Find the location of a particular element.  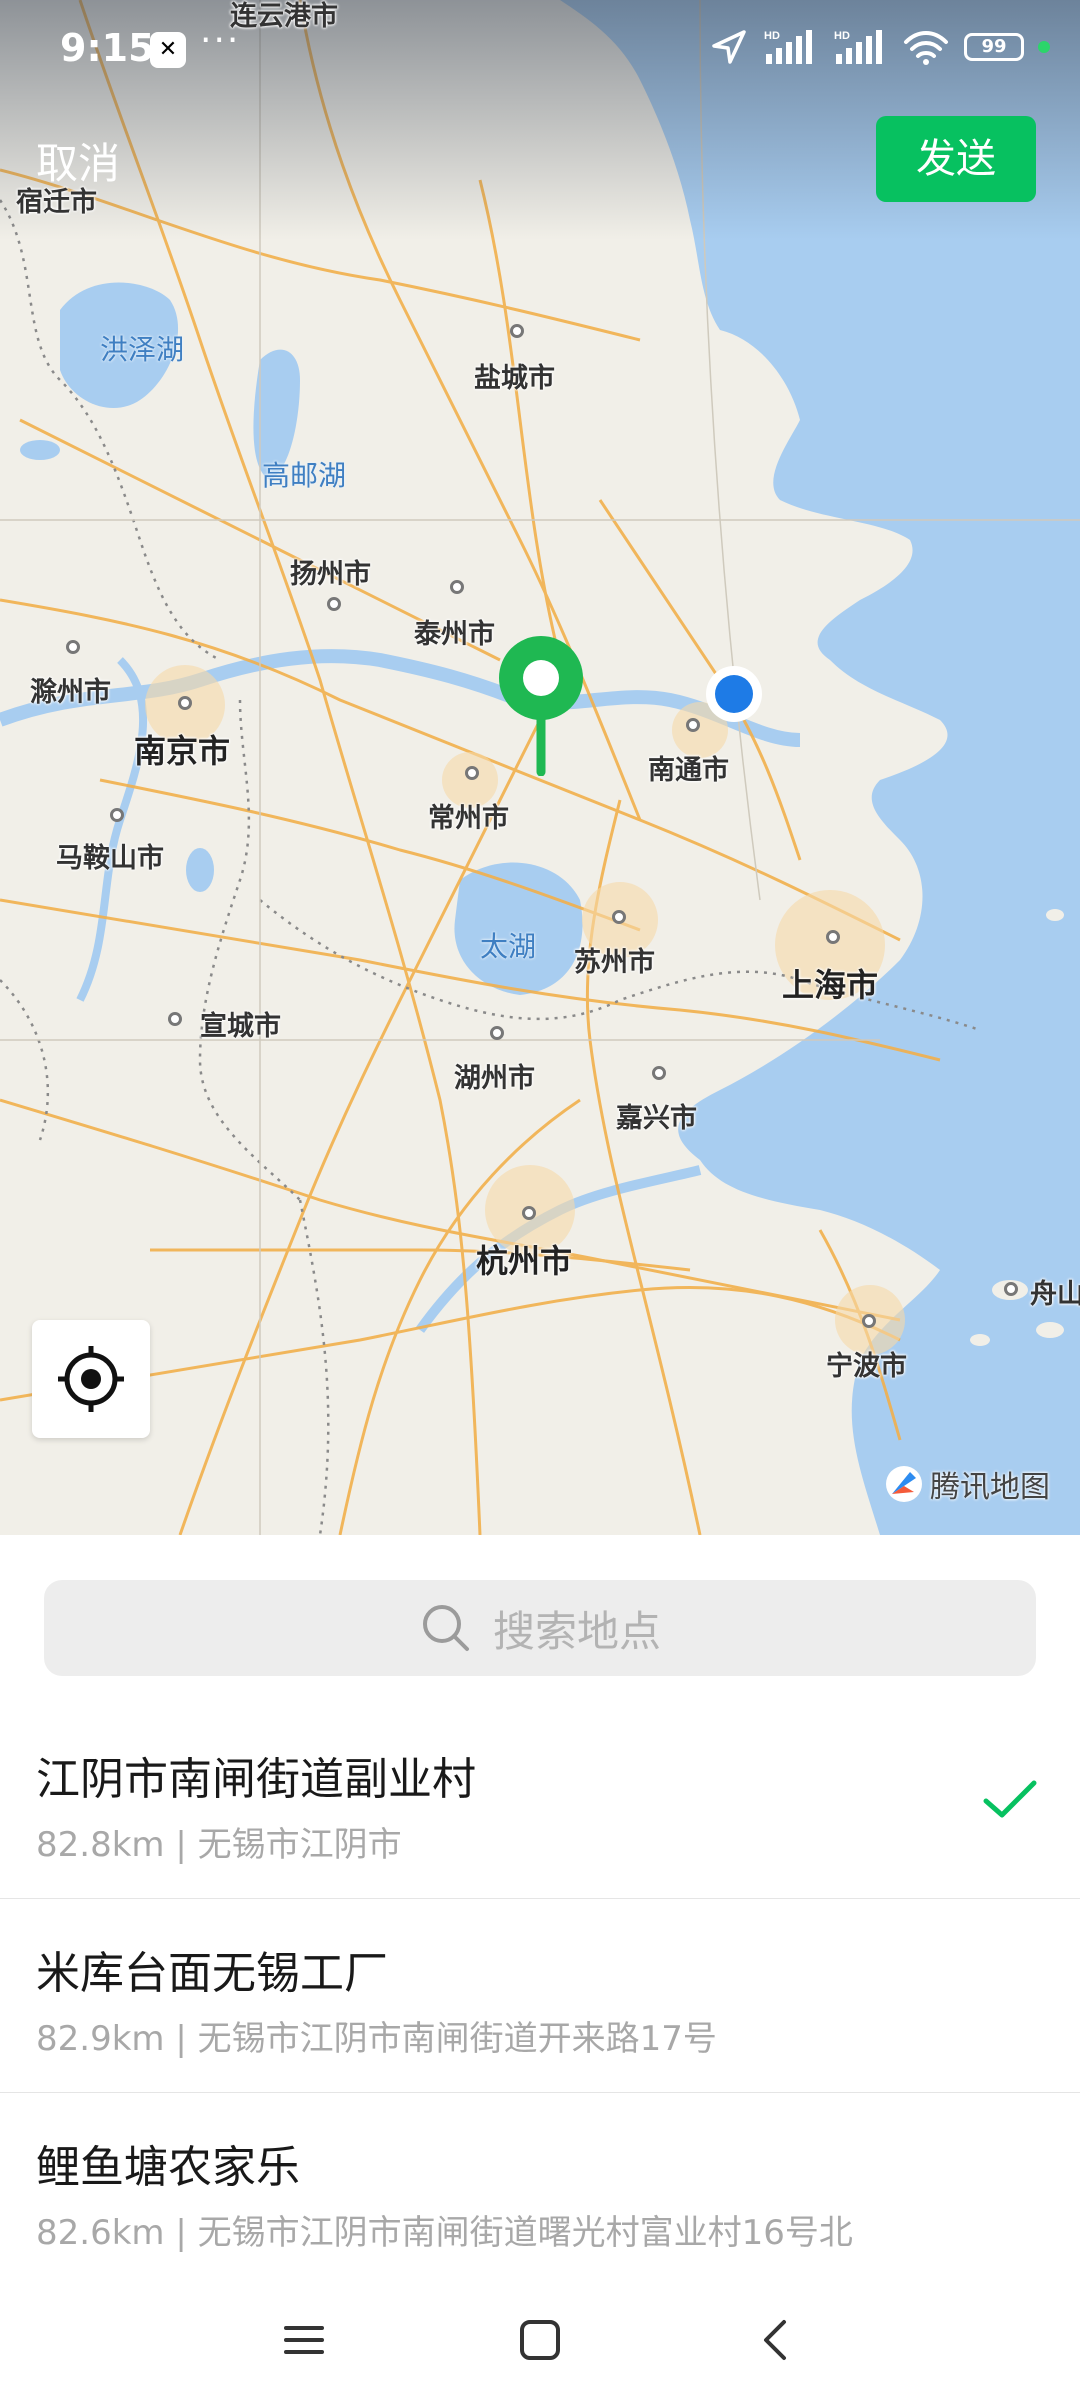

lake-label: 洪泽湖 is located at coordinates (142, 349).